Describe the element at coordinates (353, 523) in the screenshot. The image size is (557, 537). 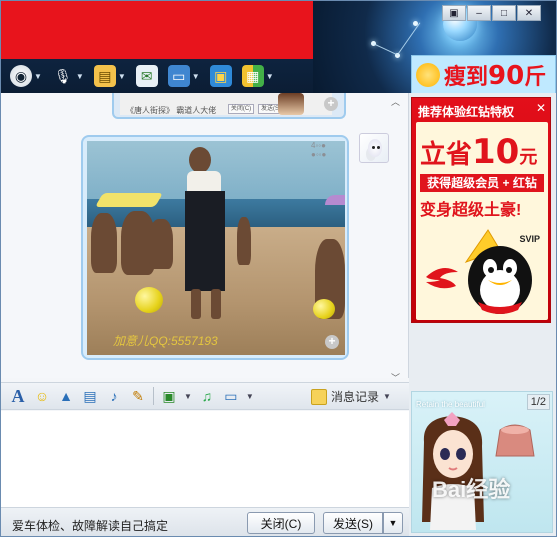
I see `send-button: 发送(S)` at that location.